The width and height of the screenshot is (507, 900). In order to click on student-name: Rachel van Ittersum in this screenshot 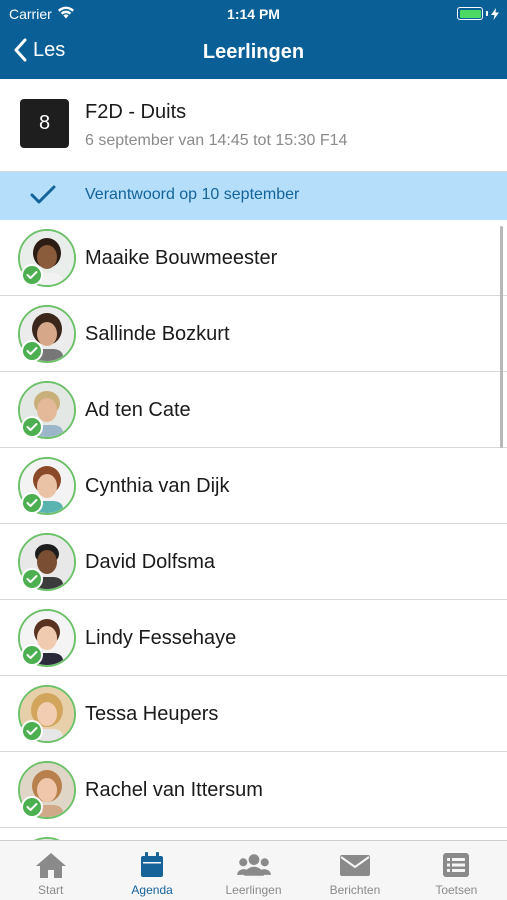, I will do `click(174, 790)`.